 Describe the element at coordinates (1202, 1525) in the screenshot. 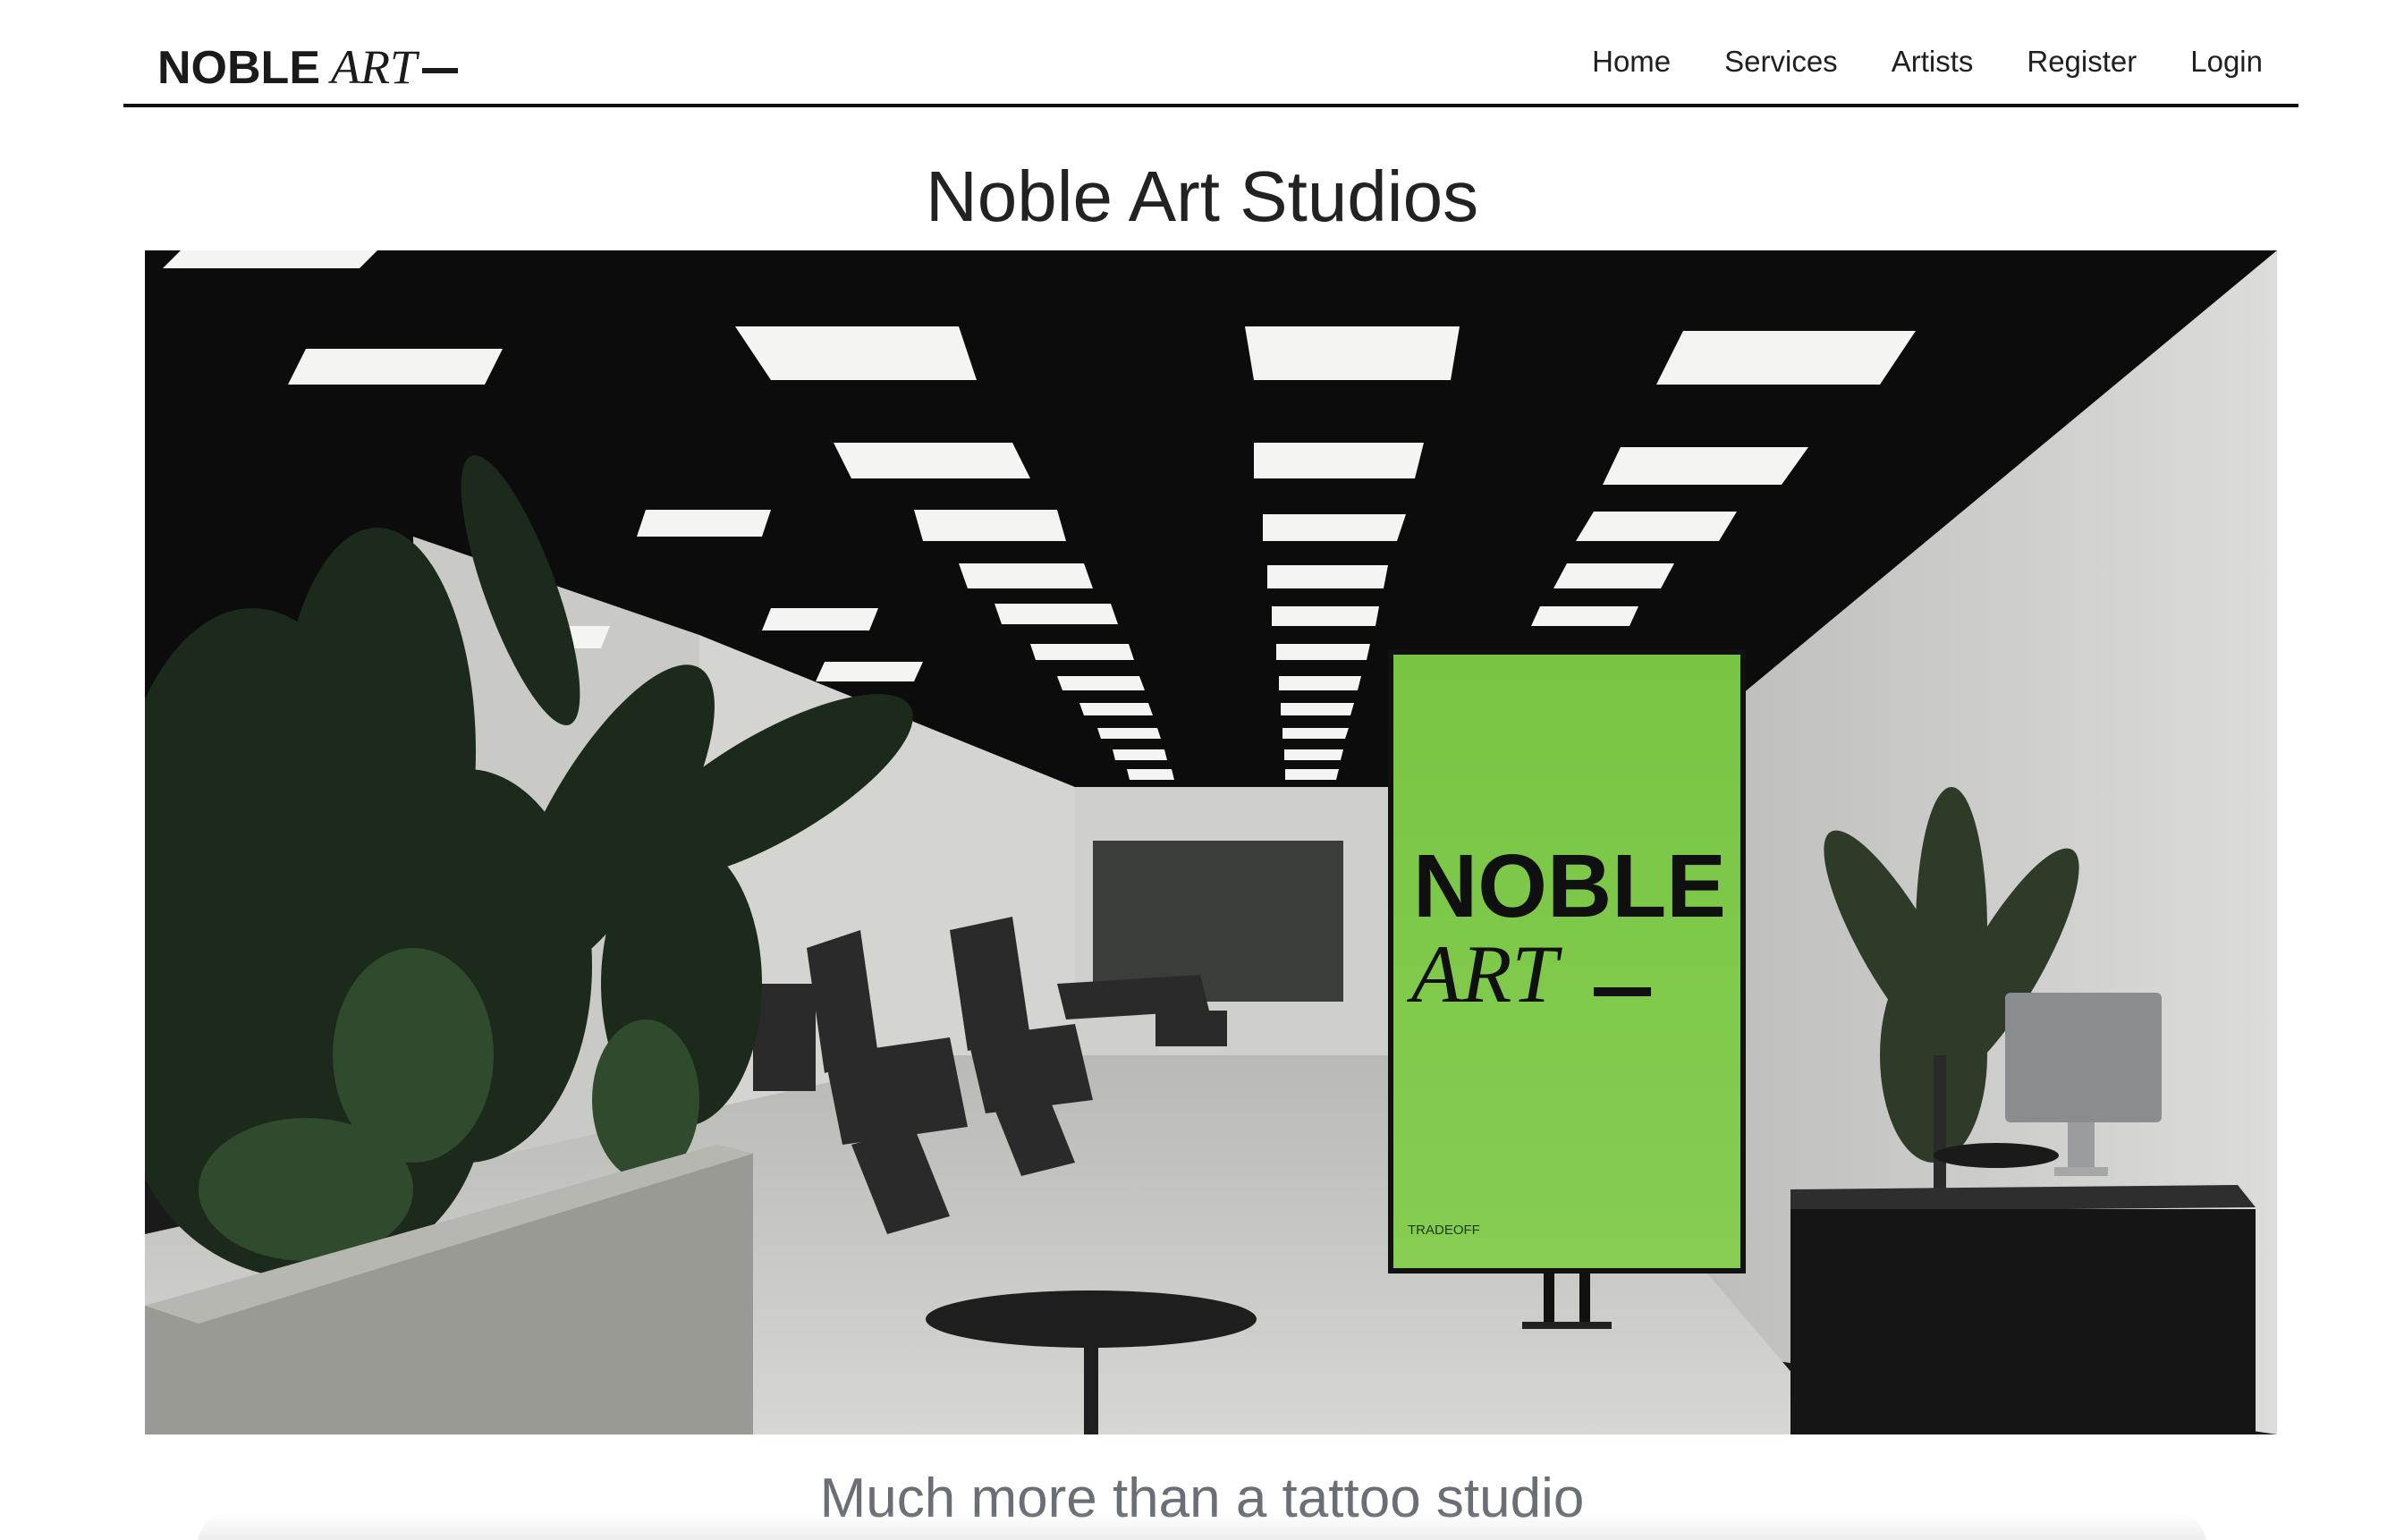

I see `scroll-shadow` at that location.